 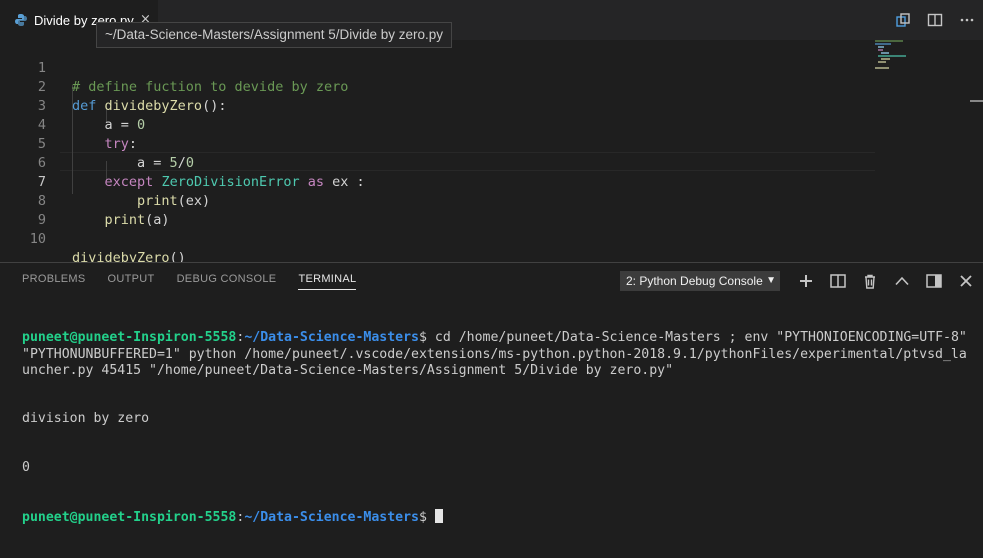 What do you see at coordinates (86, 419) in the screenshot?
I see `terminal-output-line: division by zero` at bounding box center [86, 419].